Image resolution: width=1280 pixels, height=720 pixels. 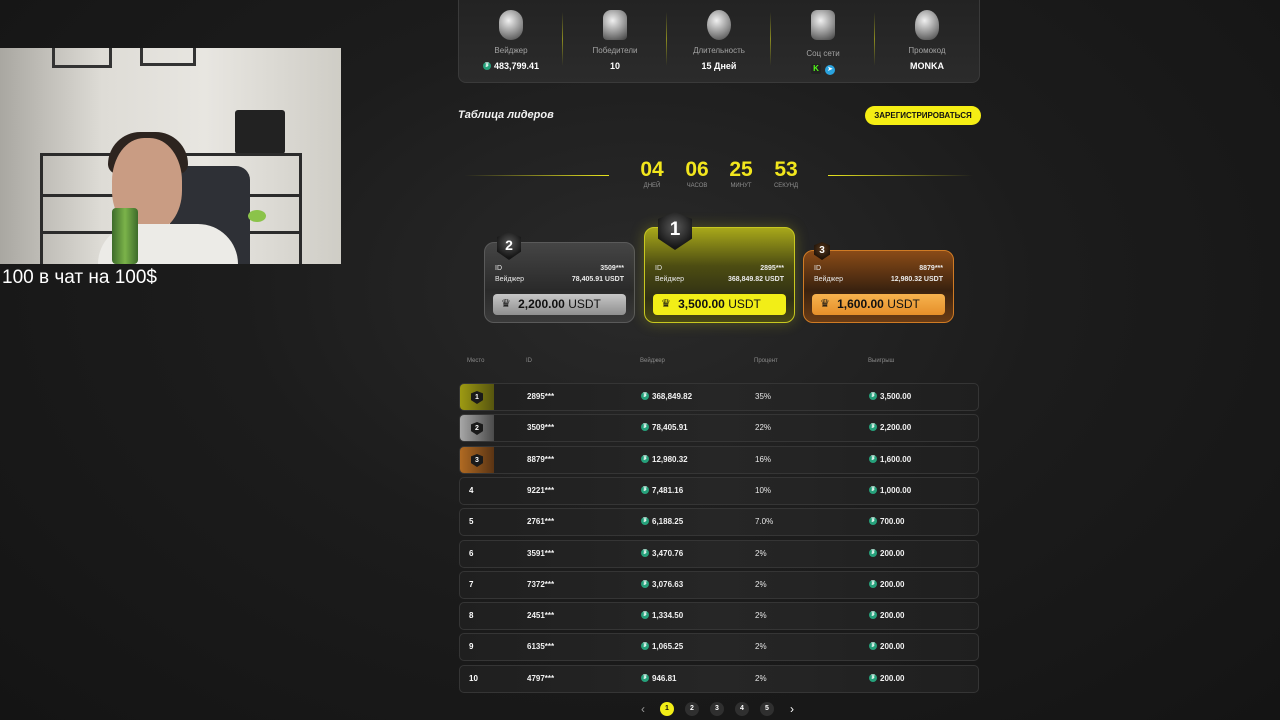 I want to click on stream-caption: 100 в чат на 100$, so click(x=79, y=277).